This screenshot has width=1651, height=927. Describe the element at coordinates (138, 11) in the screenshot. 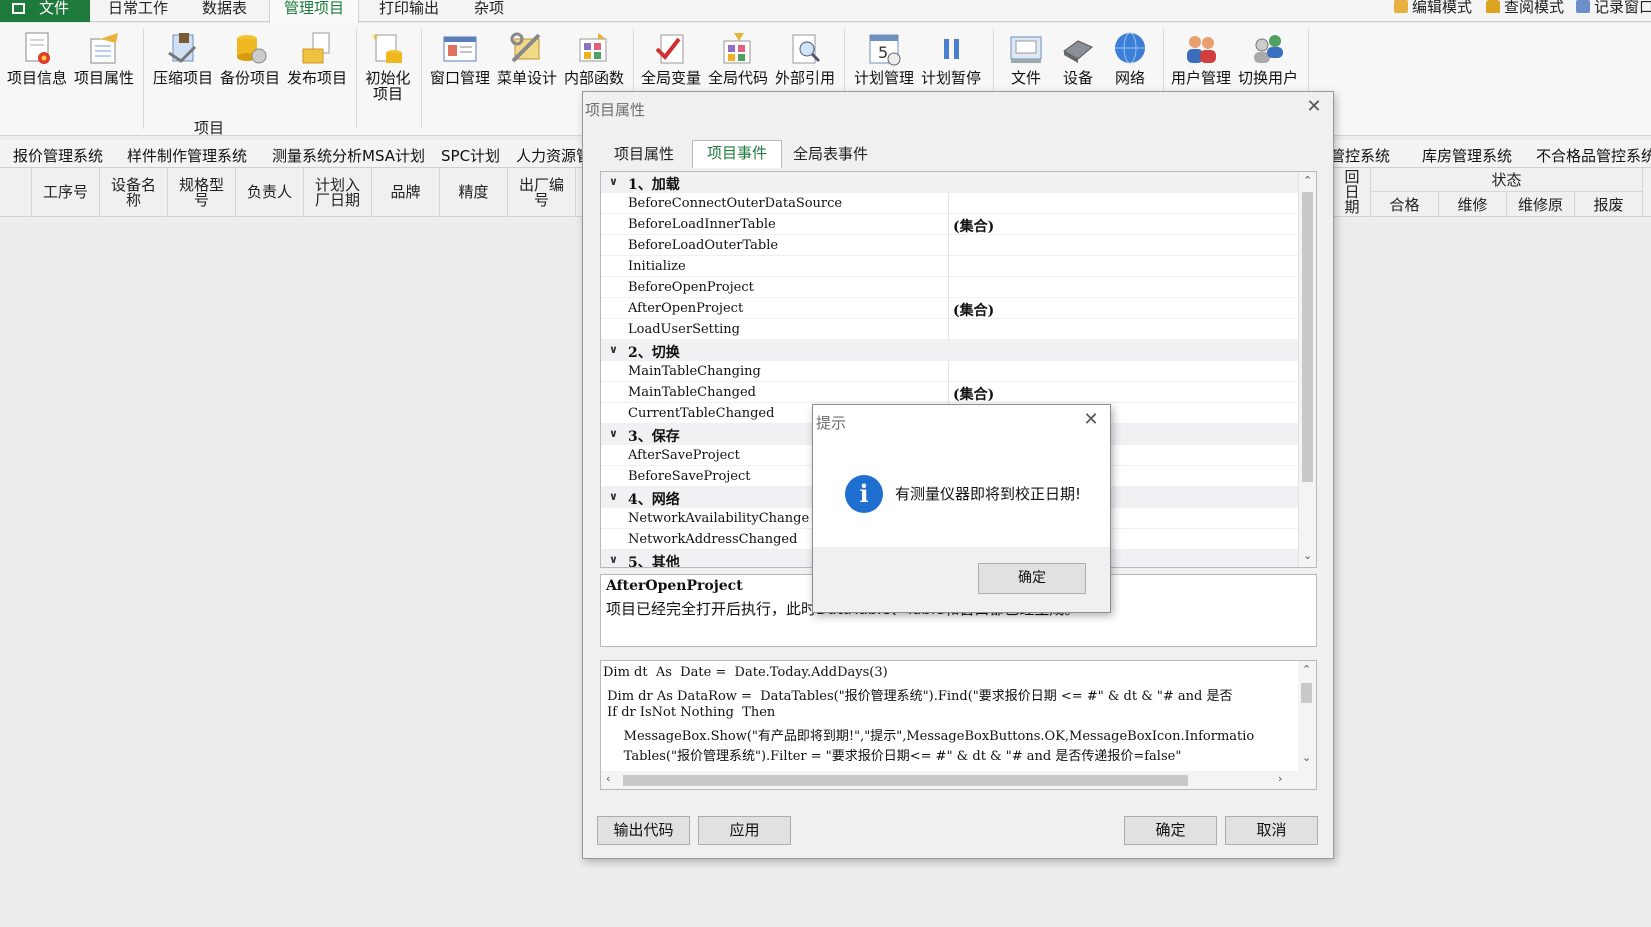

I see `tab-daily-work: 日常工作` at that location.